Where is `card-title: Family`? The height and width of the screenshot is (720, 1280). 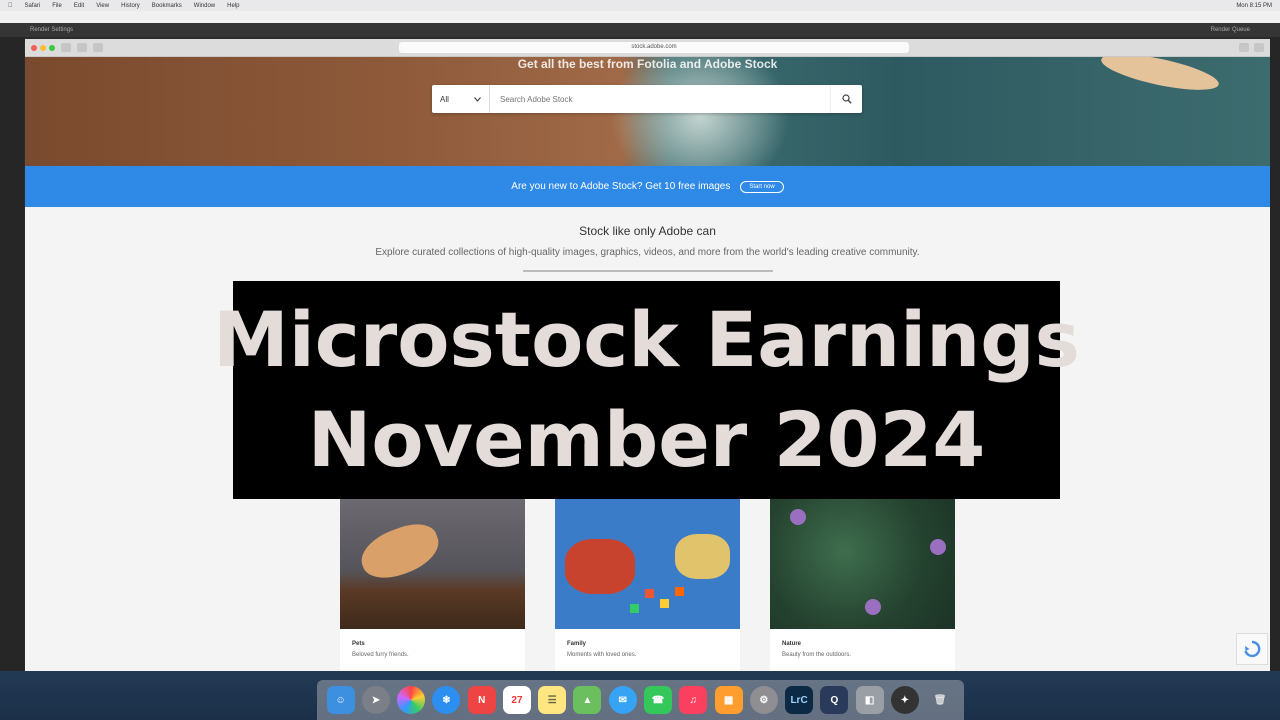 card-title: Family is located at coordinates (577, 644).